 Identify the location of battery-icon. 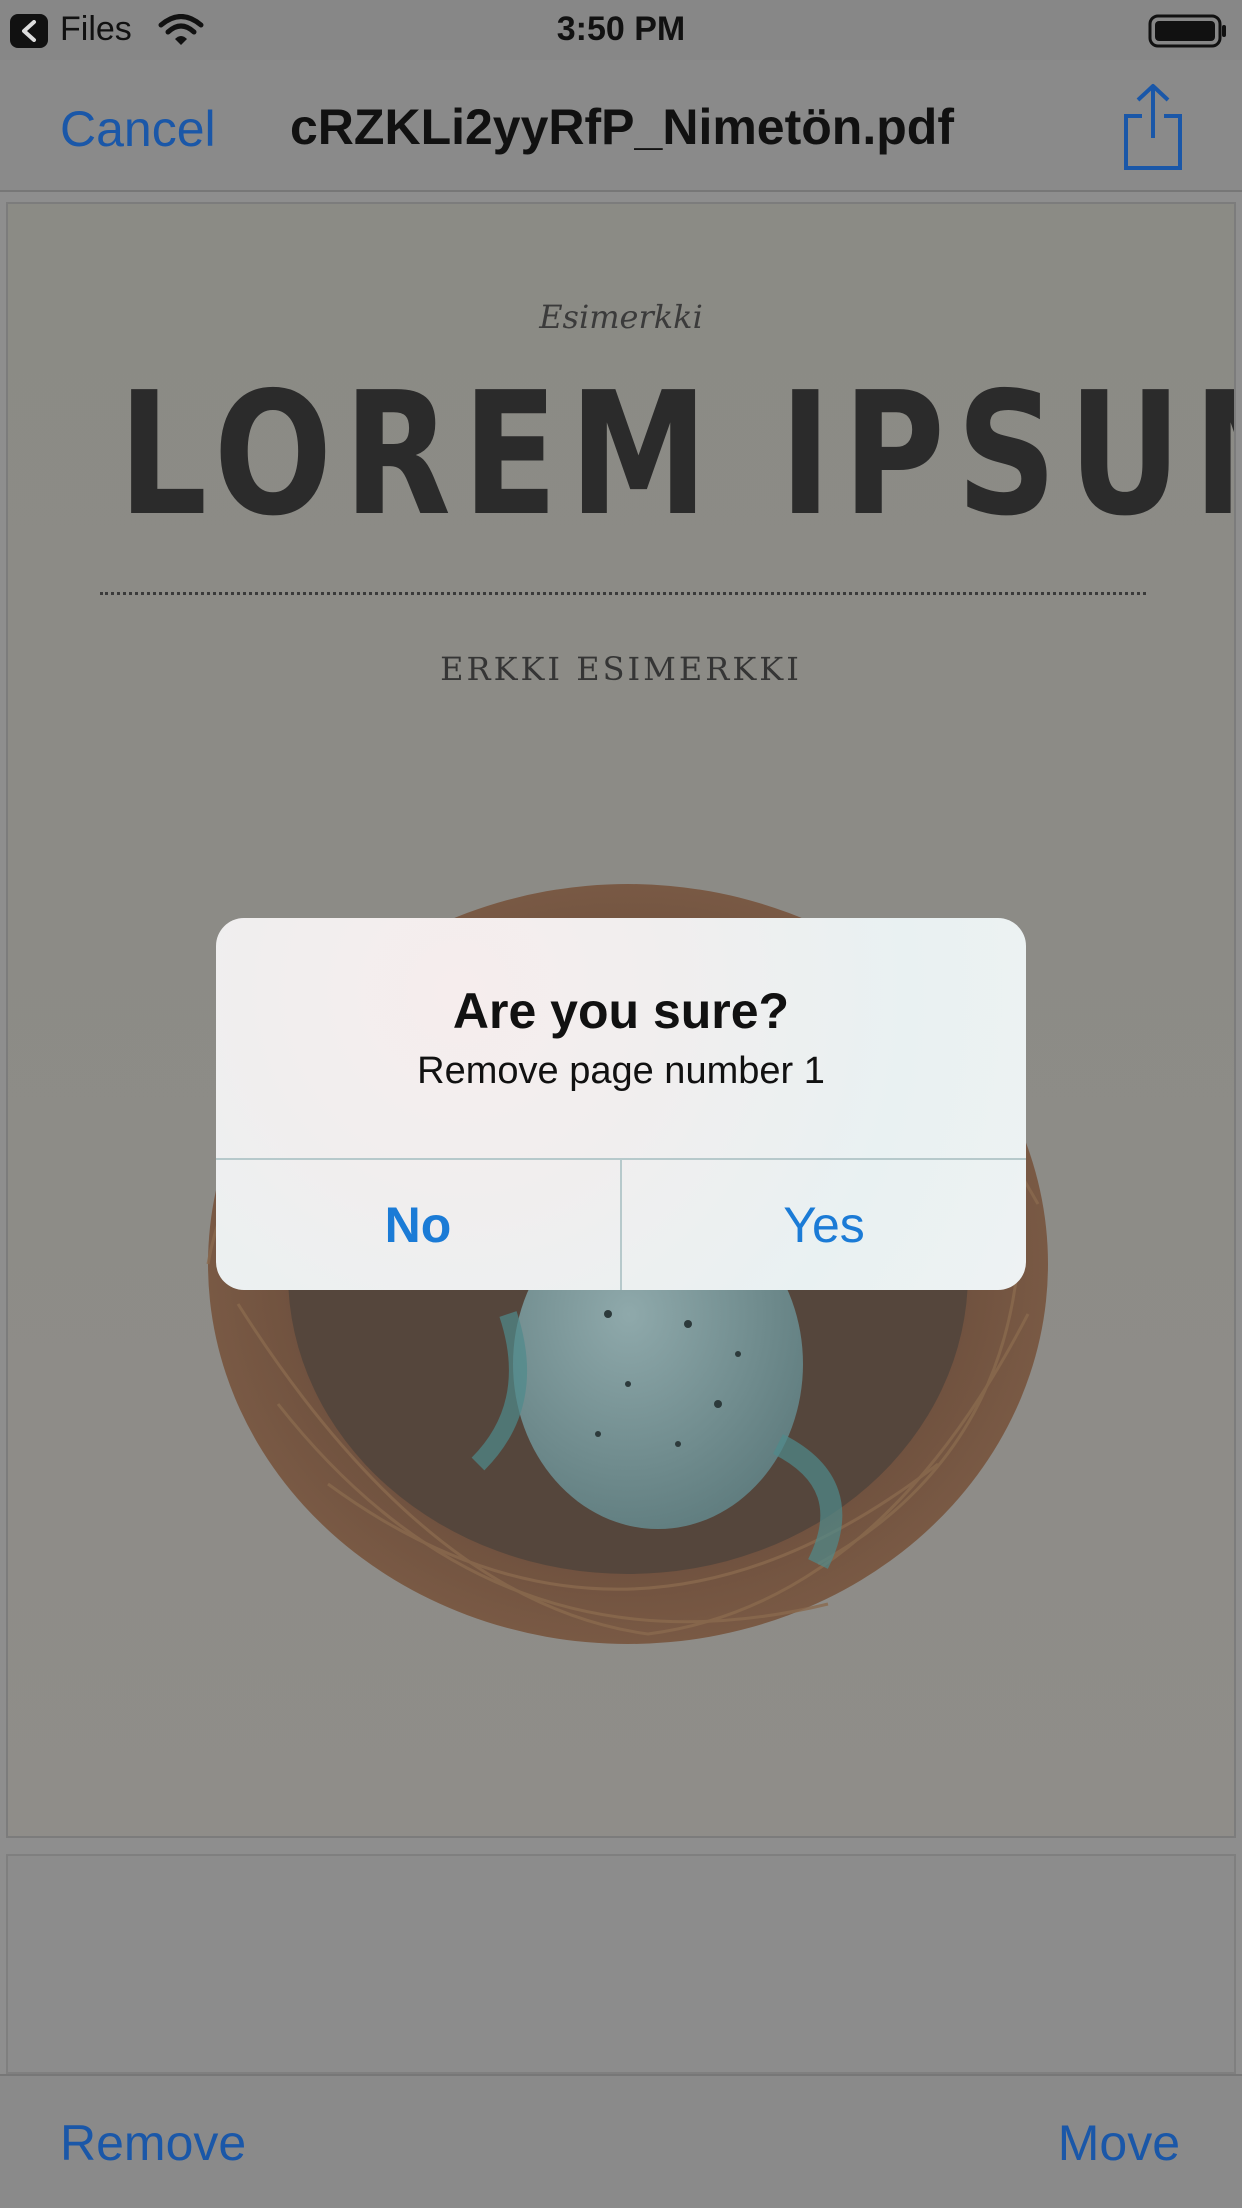
(1188, 33).